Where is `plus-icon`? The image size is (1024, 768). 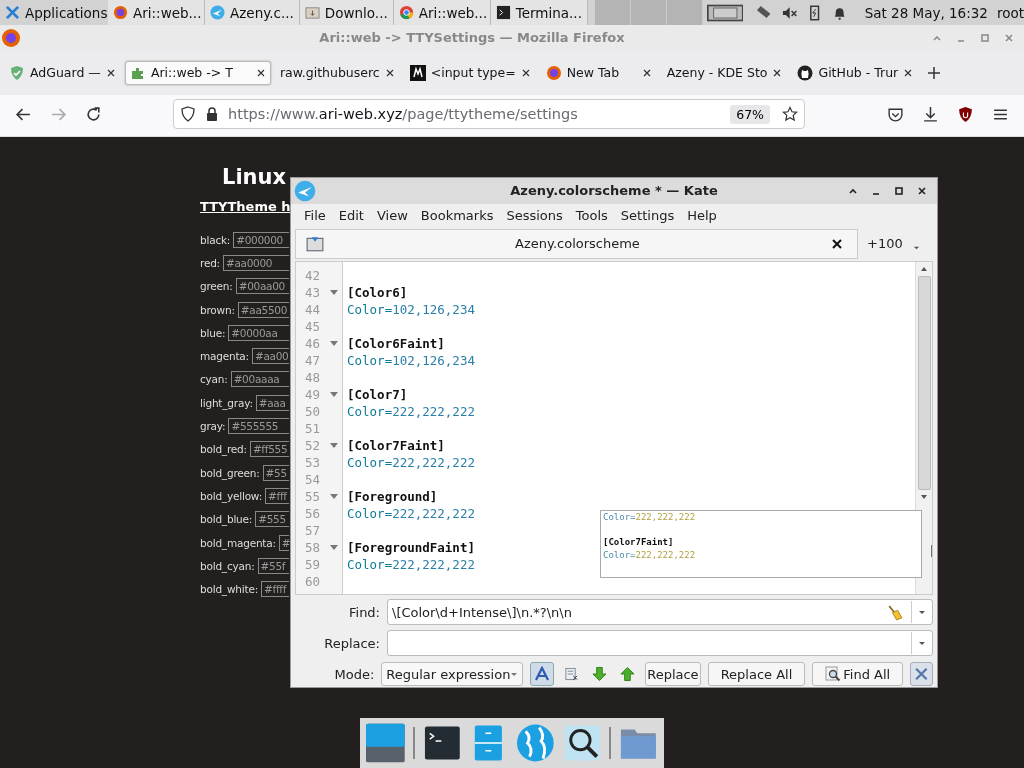
plus-icon is located at coordinates (934, 72).